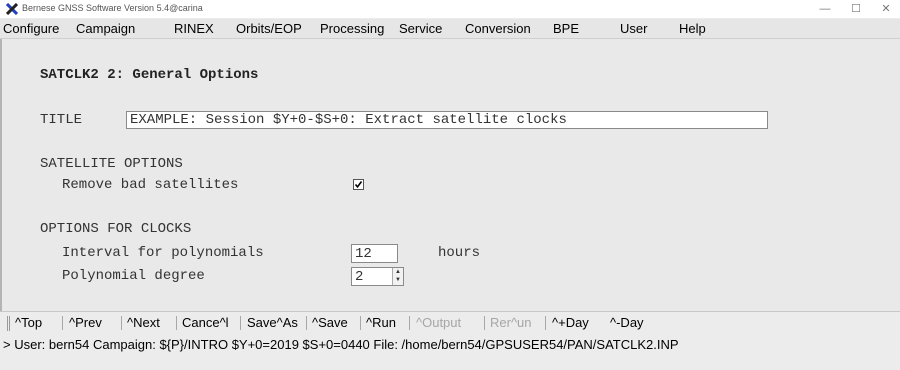 This screenshot has height=370, width=900. What do you see at coordinates (398, 280) in the screenshot?
I see `spin-down-icon: ▼` at bounding box center [398, 280].